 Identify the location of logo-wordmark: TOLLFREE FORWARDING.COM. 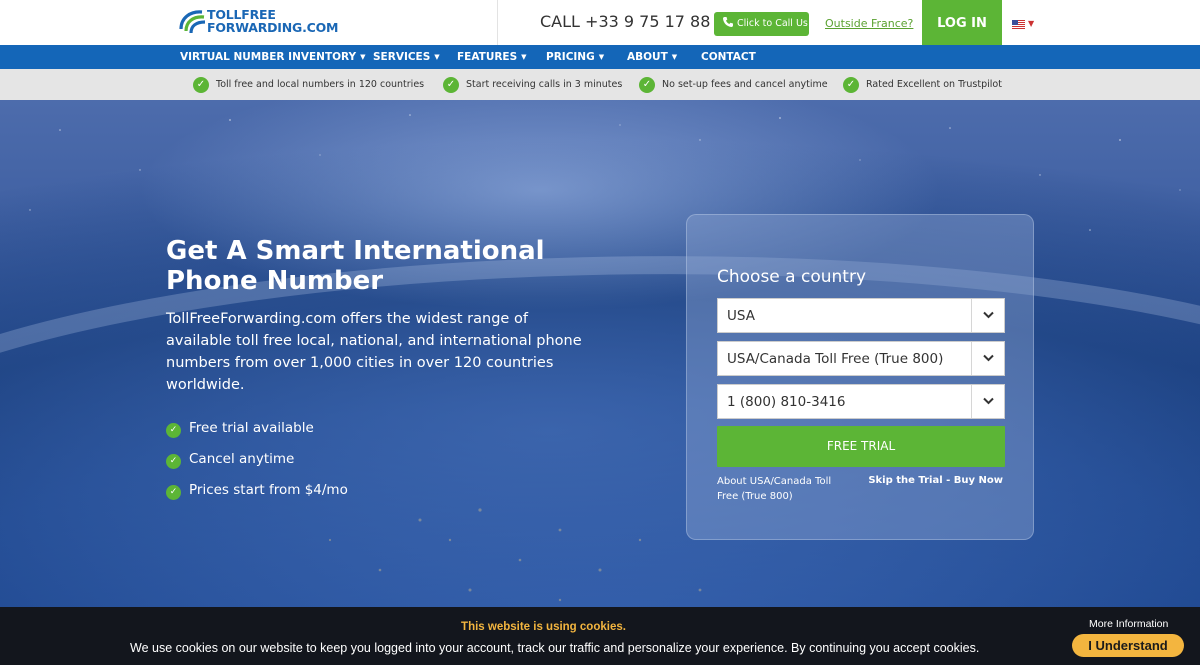
(272, 21).